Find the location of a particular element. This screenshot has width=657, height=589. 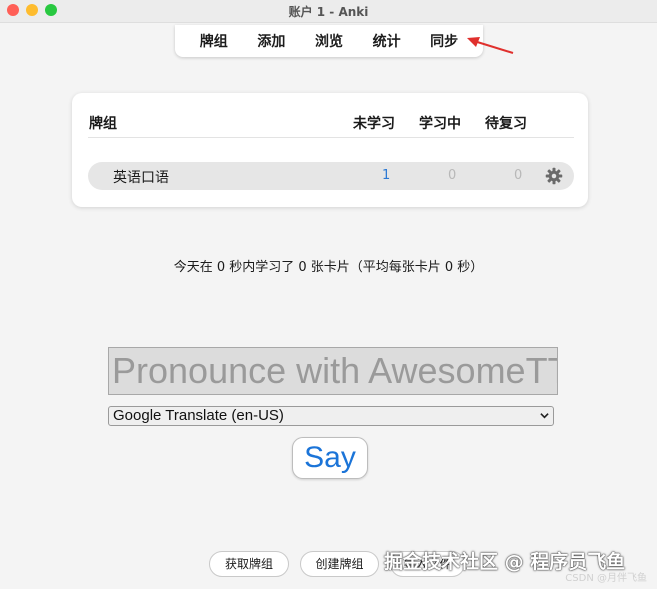

arrow-icon is located at coordinates (490, 45).